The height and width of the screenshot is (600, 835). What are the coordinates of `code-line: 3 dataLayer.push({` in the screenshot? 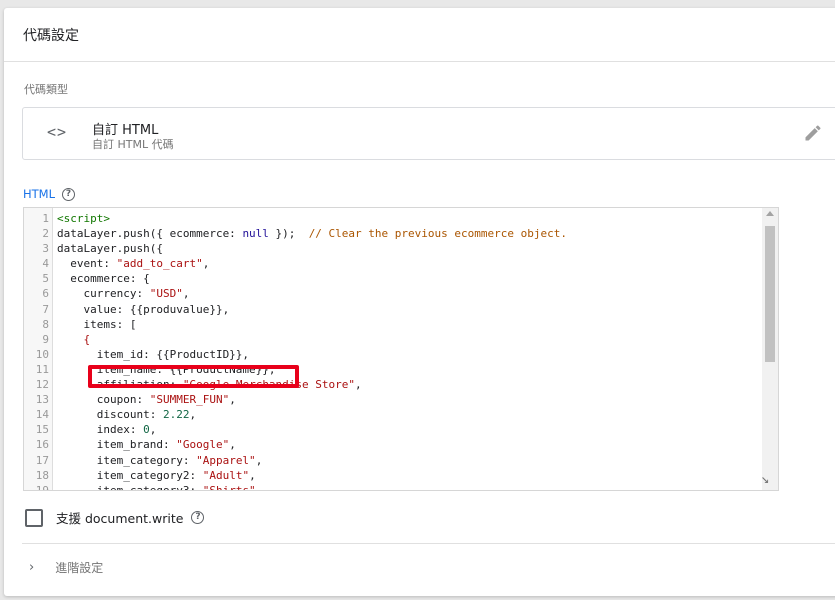 It's located at (401, 248).